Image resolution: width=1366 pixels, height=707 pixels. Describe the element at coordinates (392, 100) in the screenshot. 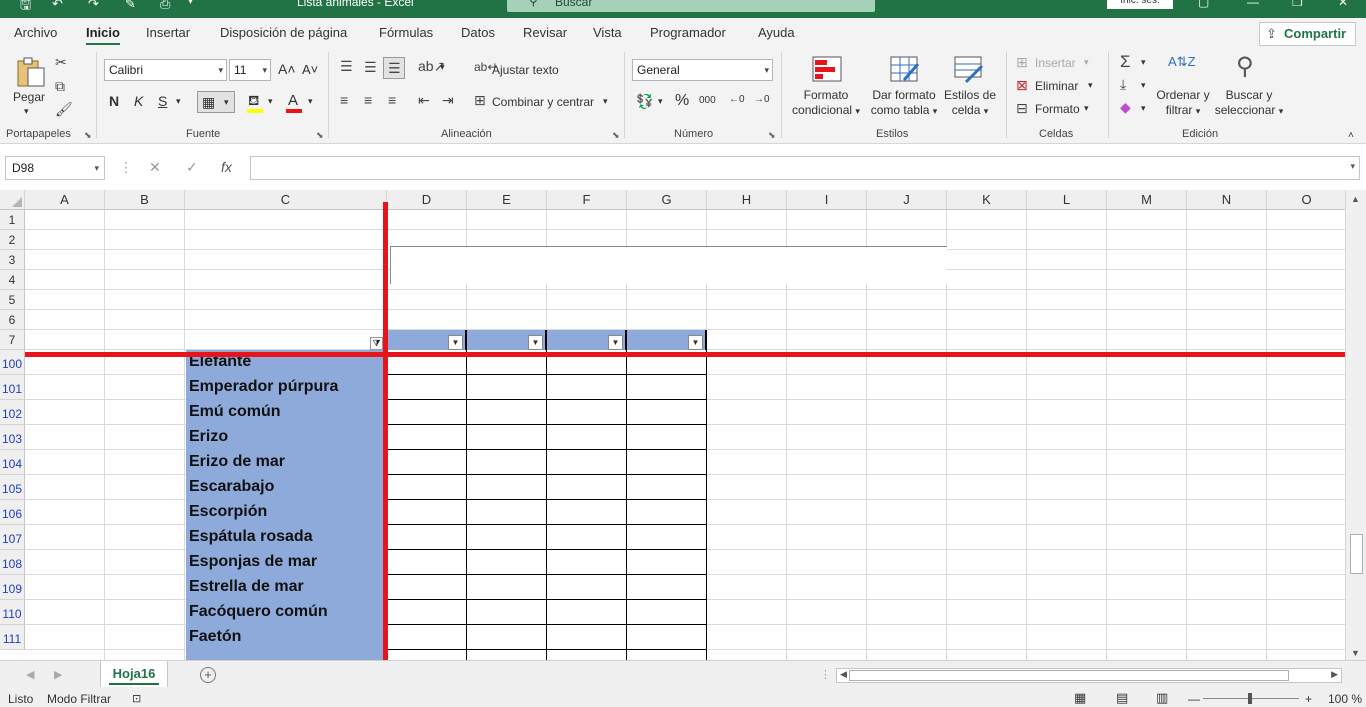

I see `align-right-icon: ≡` at that location.